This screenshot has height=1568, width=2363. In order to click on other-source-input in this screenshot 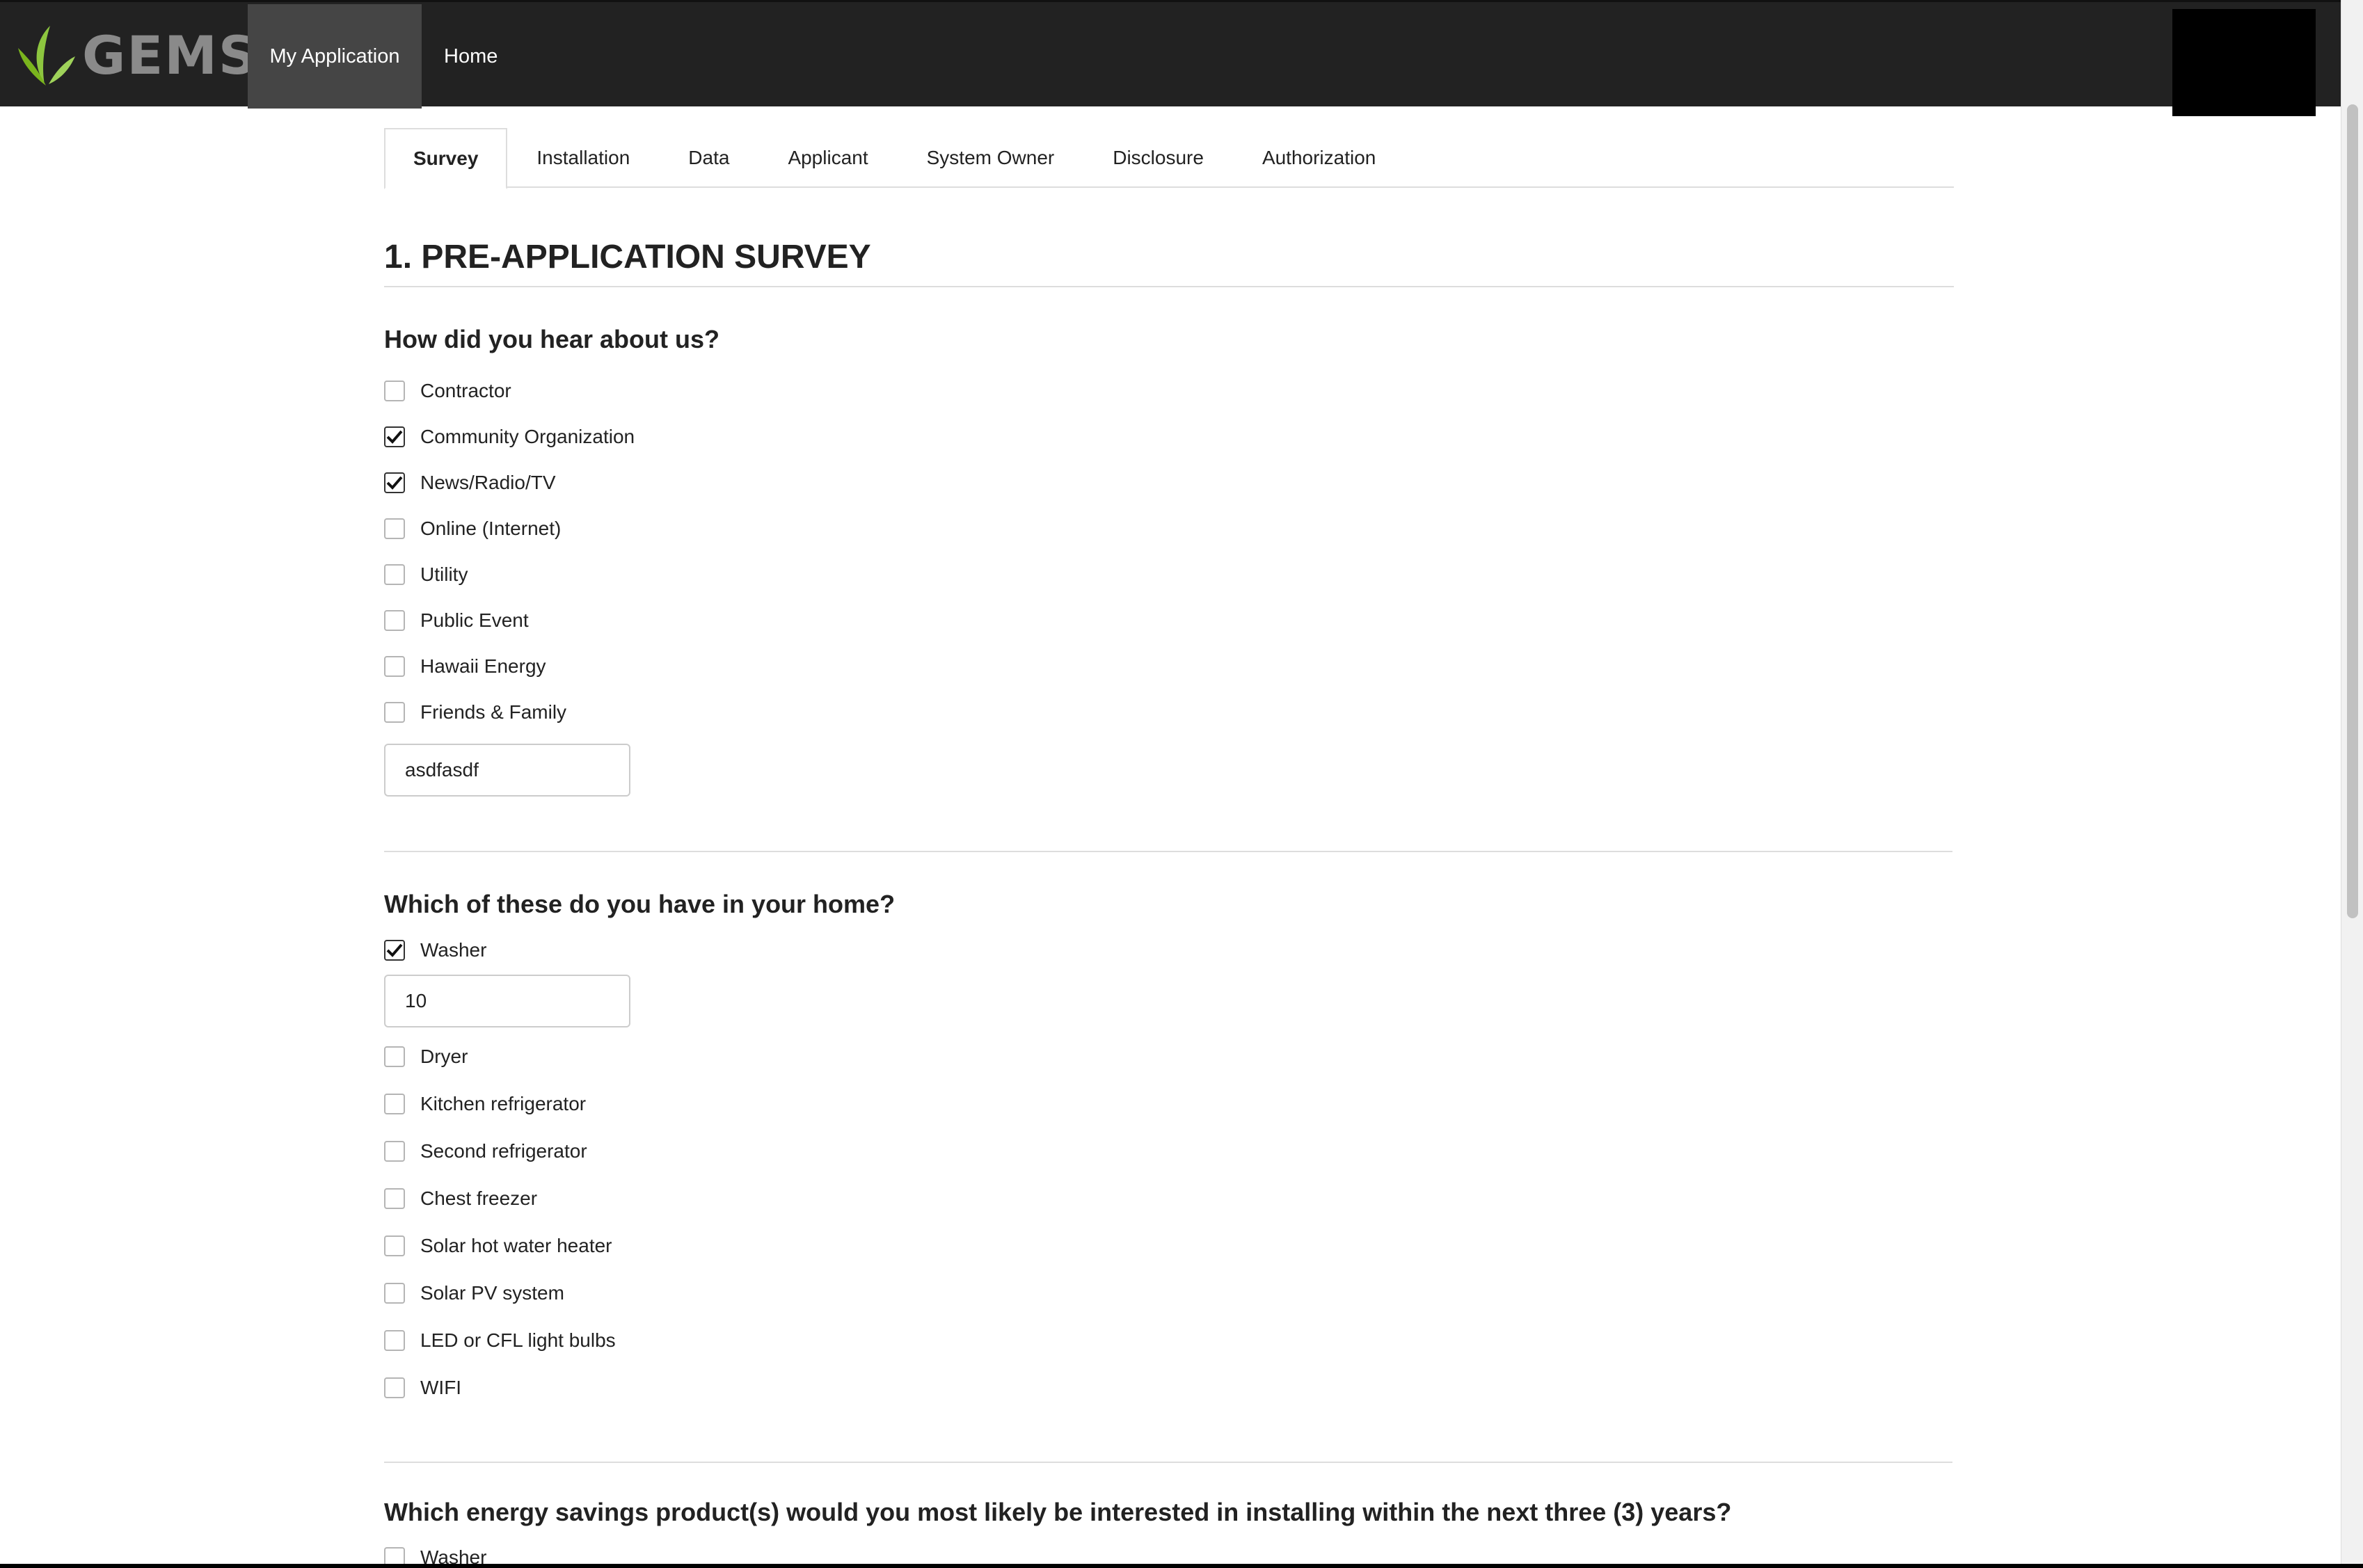, I will do `click(507, 770)`.